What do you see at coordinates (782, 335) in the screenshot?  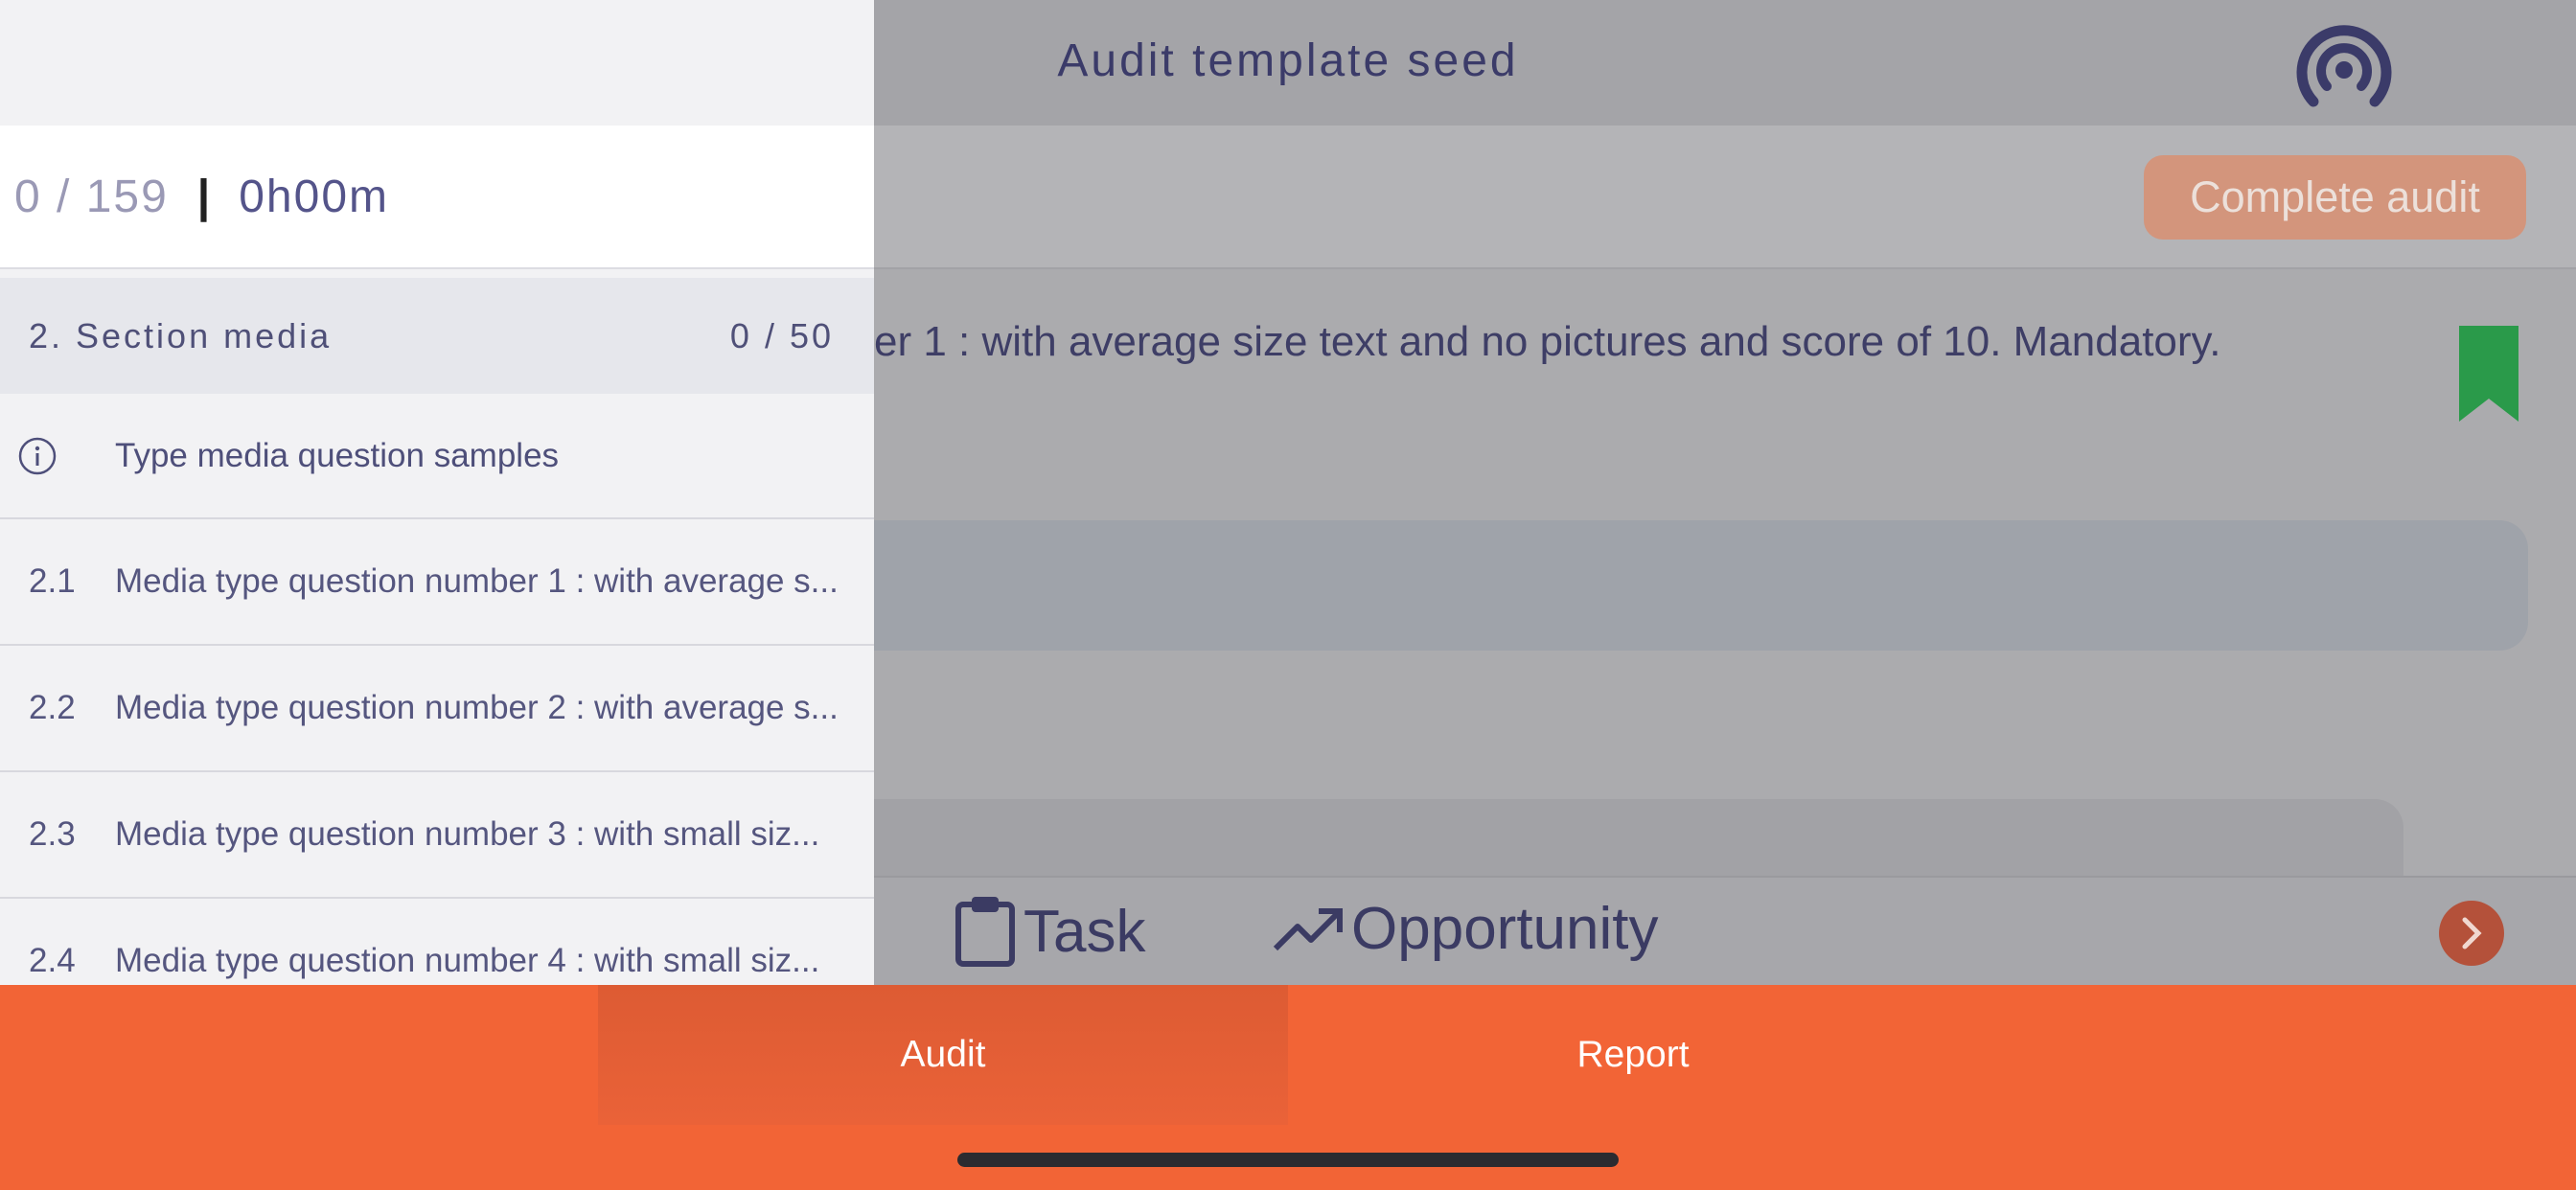 I see `section-count: 0 / 50` at bounding box center [782, 335].